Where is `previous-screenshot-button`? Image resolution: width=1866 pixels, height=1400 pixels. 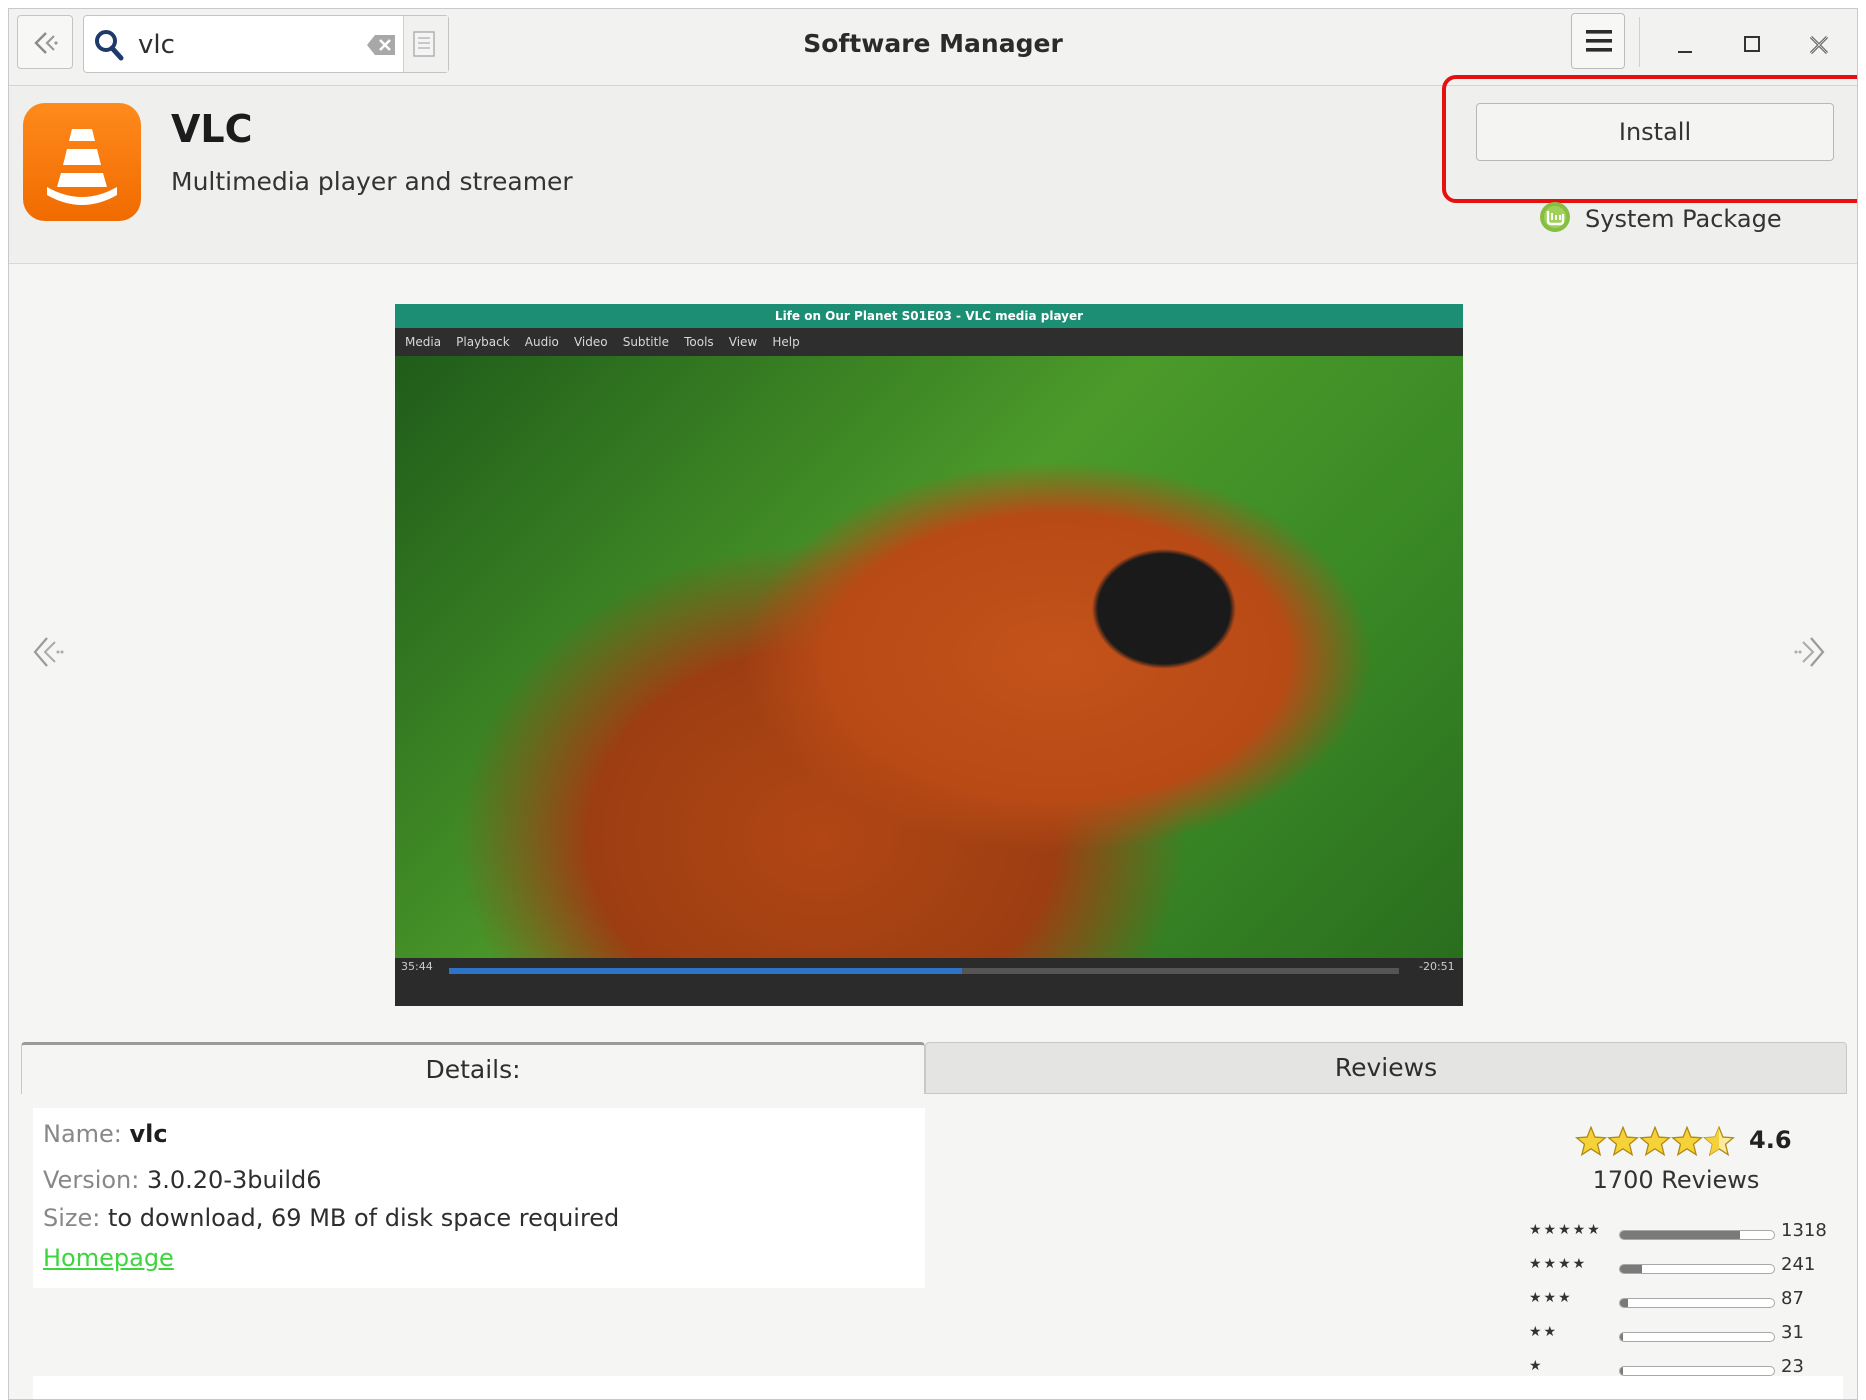 previous-screenshot-button is located at coordinates (48, 654).